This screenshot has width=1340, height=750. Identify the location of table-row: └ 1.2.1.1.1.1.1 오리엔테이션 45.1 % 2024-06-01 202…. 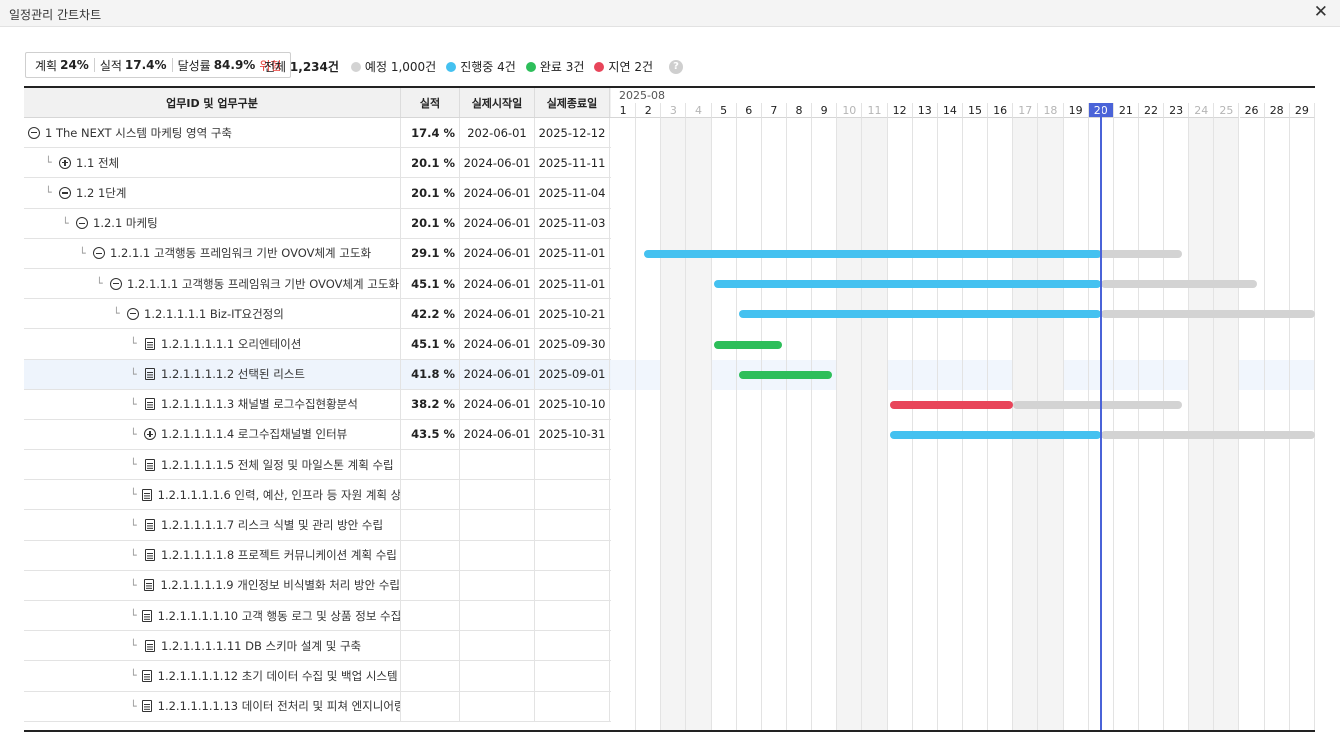
(317, 344).